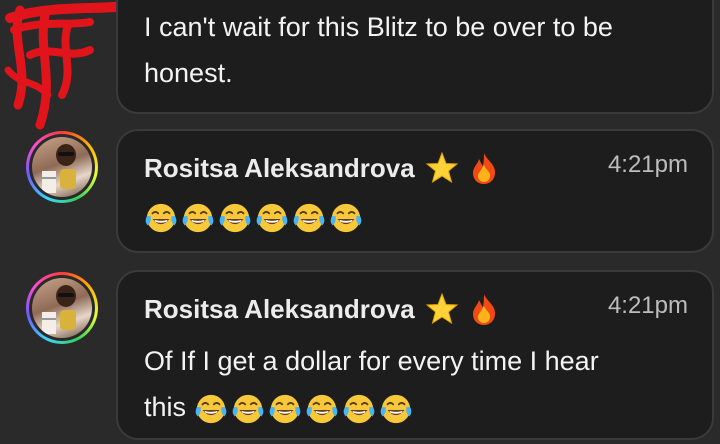  What do you see at coordinates (188, 73) in the screenshot?
I see `message-text-line: honest.` at bounding box center [188, 73].